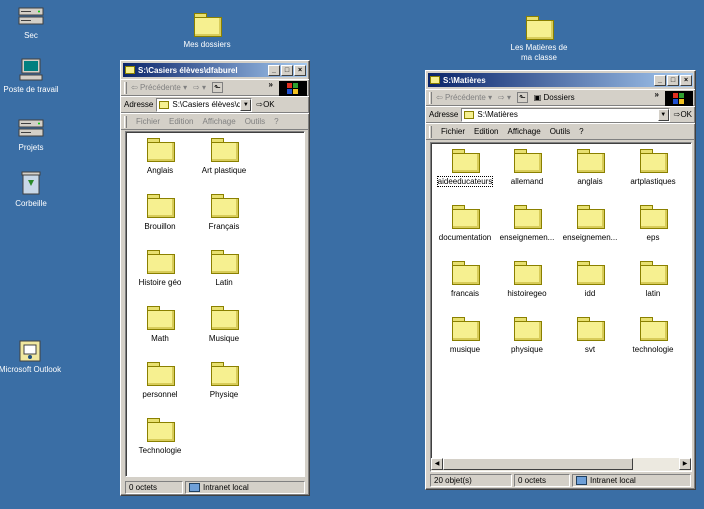 Image resolution: width=704 pixels, height=509 pixels. Describe the element at coordinates (32, 76) in the screenshot. I see `desktop-icon-poste-de-travail: Poste de travail` at that location.